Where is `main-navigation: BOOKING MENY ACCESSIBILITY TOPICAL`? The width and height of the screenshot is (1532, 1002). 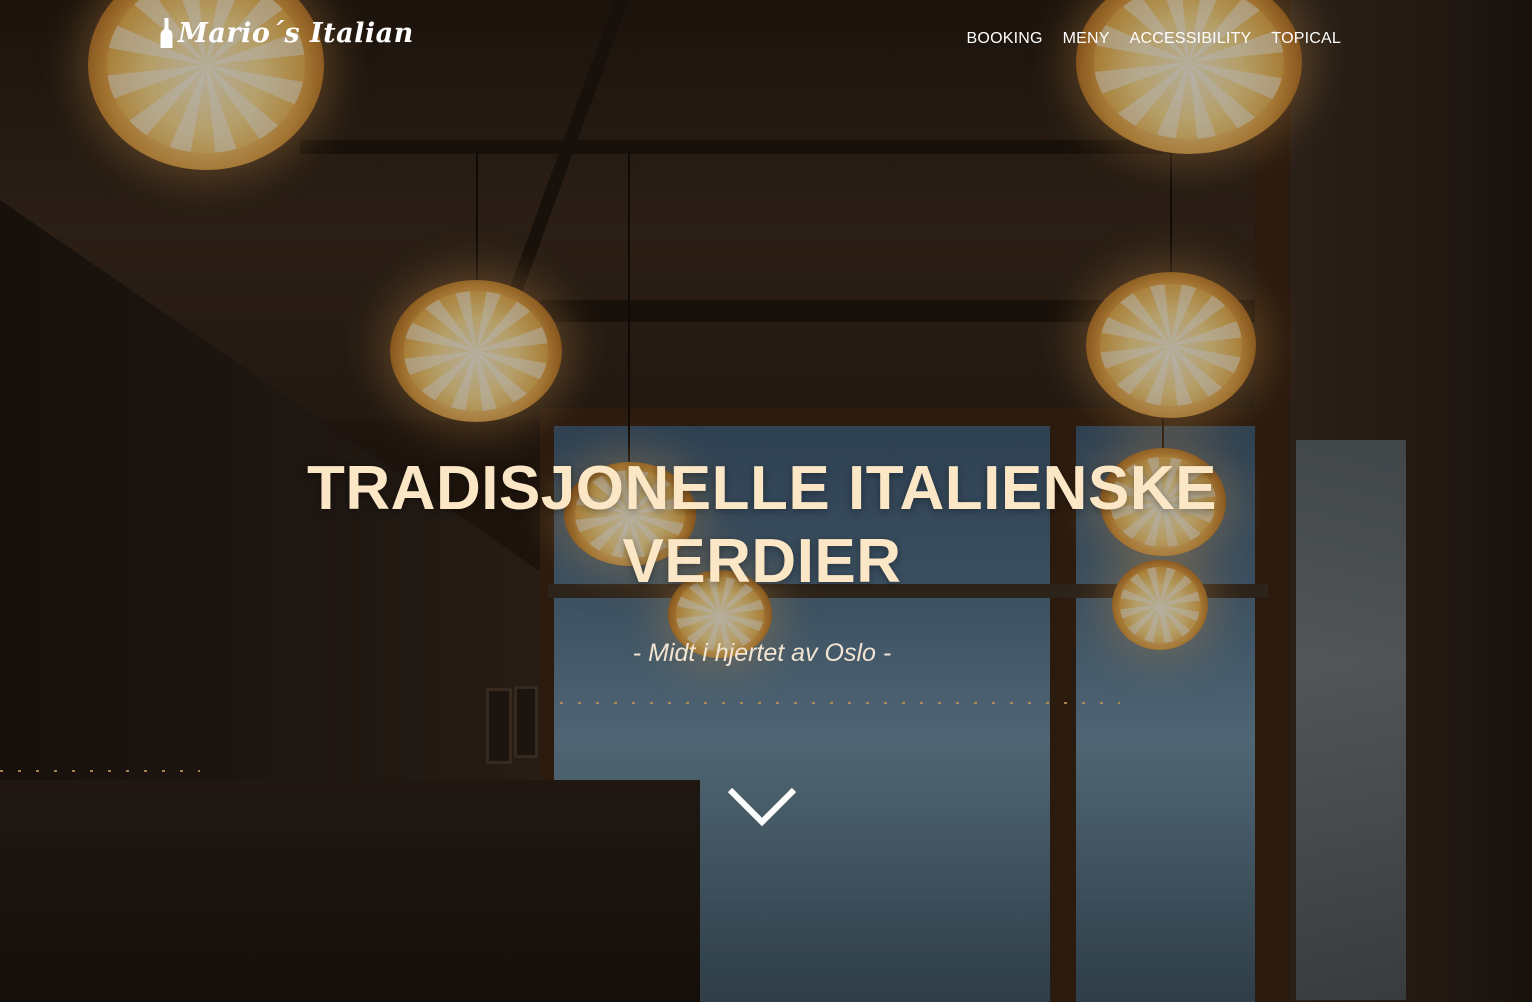
main-navigation: BOOKING MENY ACCESSIBILITY TOPICAL is located at coordinates (1154, 39).